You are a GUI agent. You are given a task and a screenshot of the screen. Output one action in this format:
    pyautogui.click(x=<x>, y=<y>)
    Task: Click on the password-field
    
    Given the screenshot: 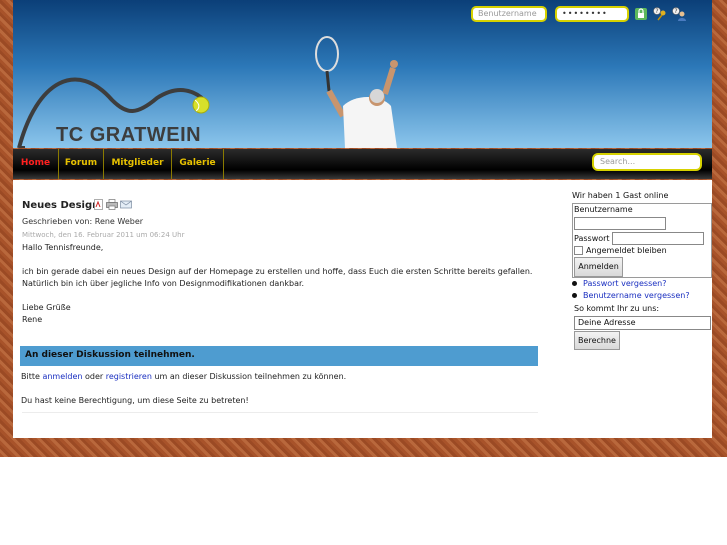 What is the action you would take?
    pyautogui.click(x=658, y=238)
    